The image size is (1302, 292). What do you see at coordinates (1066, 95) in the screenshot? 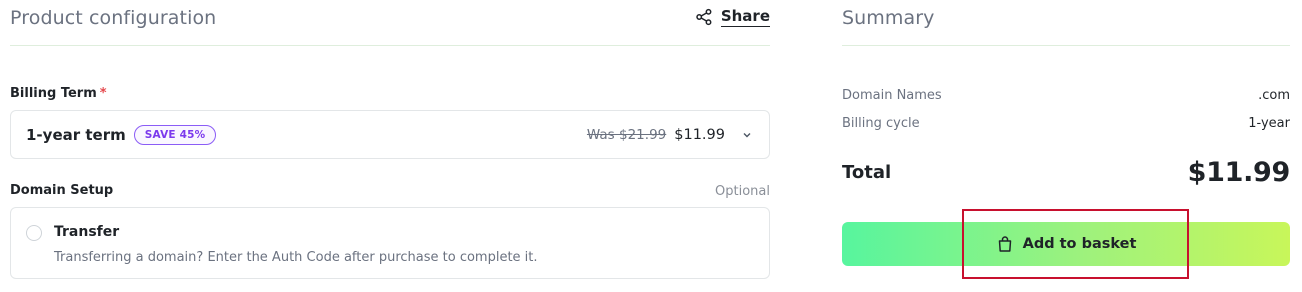
I see `summary-row-domain-names: Domain Names .com` at bounding box center [1066, 95].